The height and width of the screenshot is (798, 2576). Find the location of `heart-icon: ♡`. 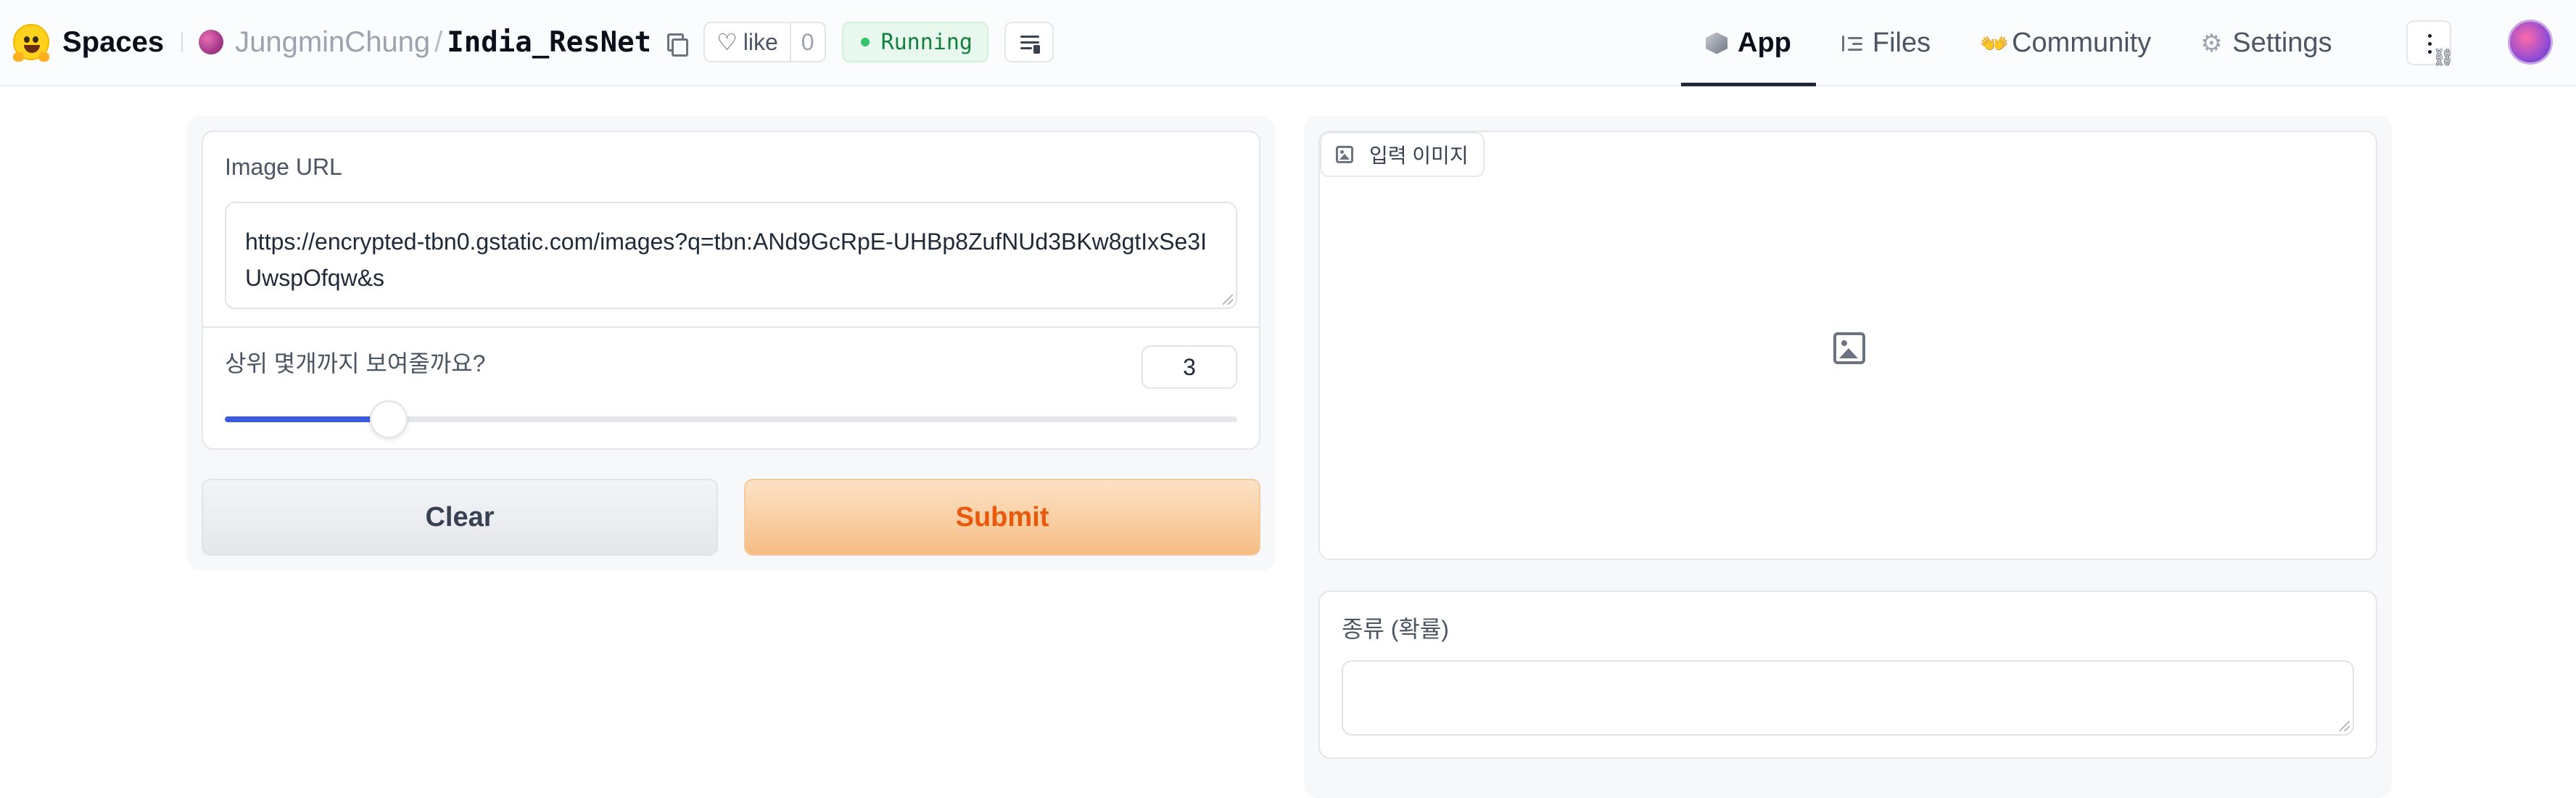

heart-icon: ♡ is located at coordinates (727, 42).